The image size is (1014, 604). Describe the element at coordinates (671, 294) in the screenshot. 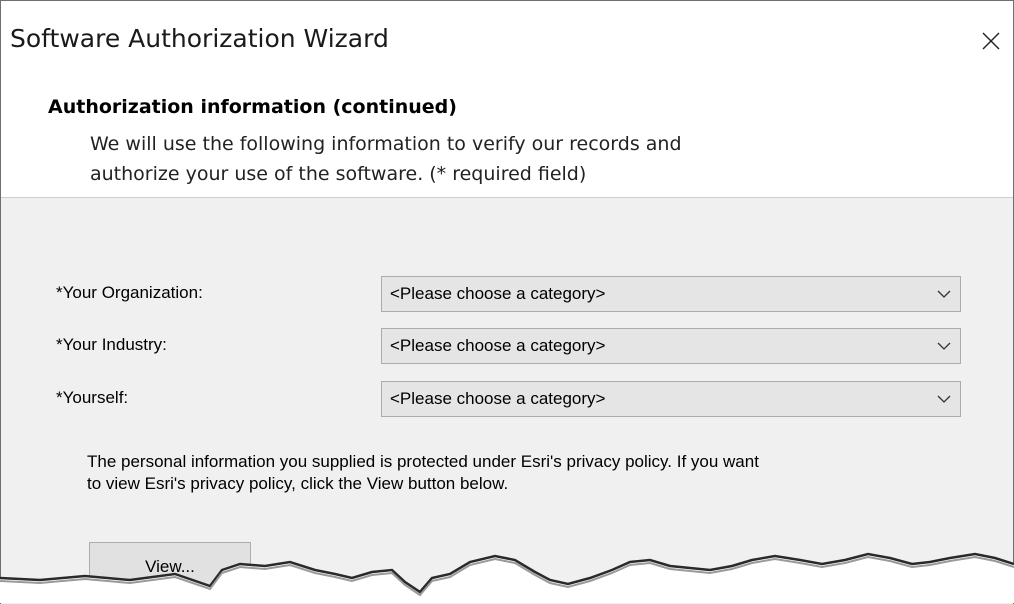

I see `organization-select: <Please choose a category>` at that location.